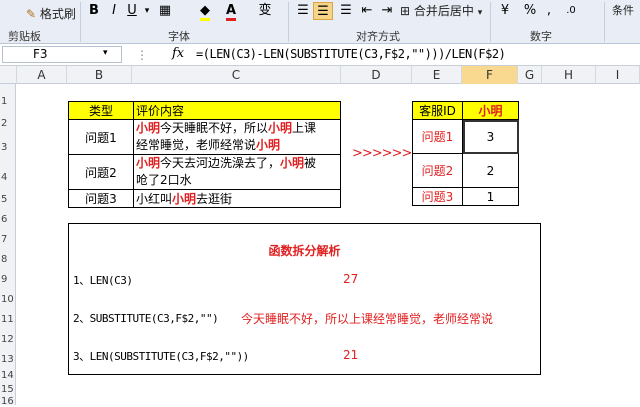 Image resolution: width=640 pixels, height=407 pixels. What do you see at coordinates (8, 239) in the screenshot?
I see `row-header: 7` at bounding box center [8, 239].